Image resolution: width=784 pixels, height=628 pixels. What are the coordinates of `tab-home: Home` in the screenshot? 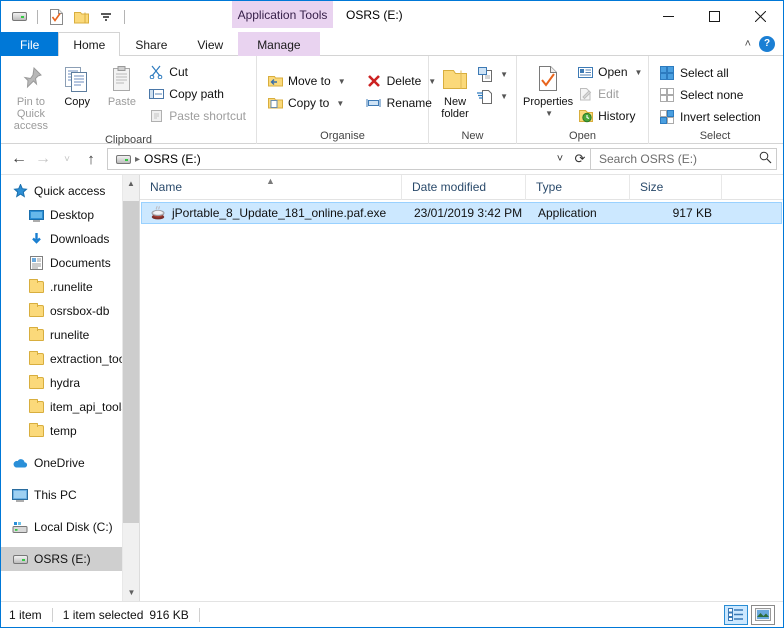 It's located at (89, 44).